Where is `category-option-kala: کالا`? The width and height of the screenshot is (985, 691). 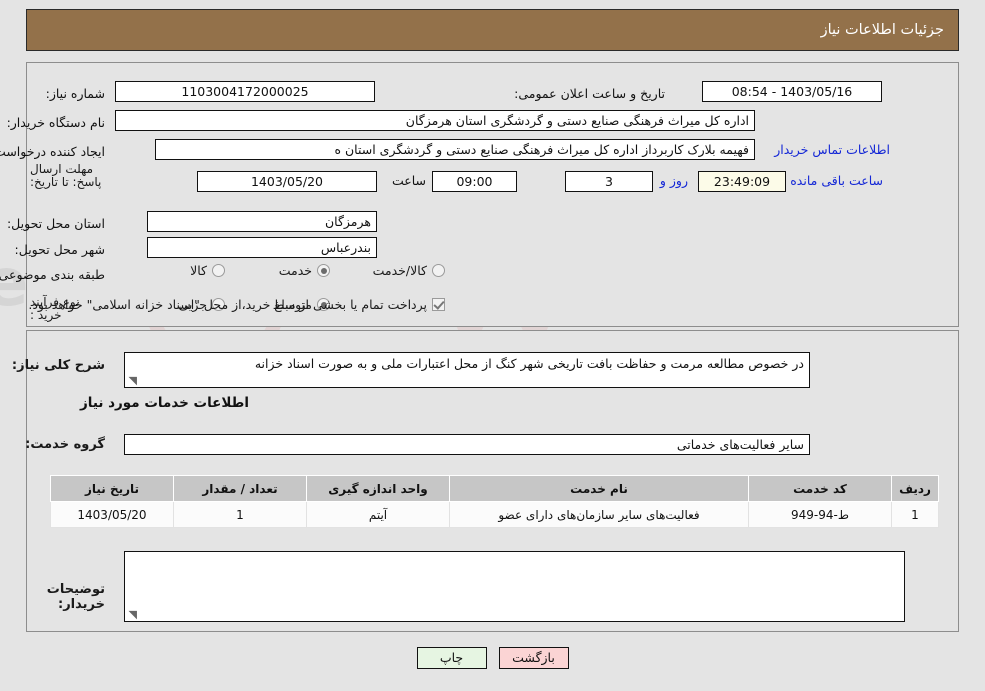
category-option-kala: کالا is located at coordinates (200, 270).